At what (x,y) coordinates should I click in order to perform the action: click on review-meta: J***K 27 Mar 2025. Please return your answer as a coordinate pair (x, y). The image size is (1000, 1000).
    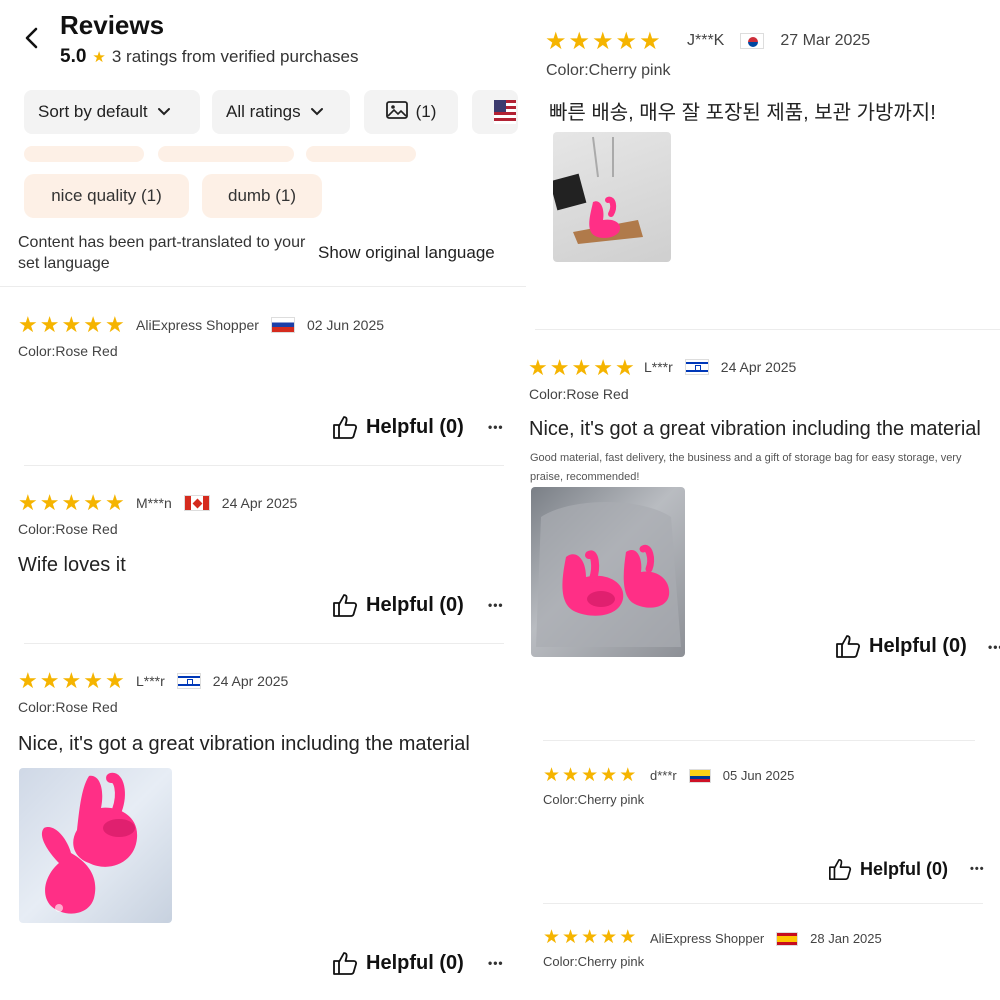
    Looking at the image, I should click on (778, 41).